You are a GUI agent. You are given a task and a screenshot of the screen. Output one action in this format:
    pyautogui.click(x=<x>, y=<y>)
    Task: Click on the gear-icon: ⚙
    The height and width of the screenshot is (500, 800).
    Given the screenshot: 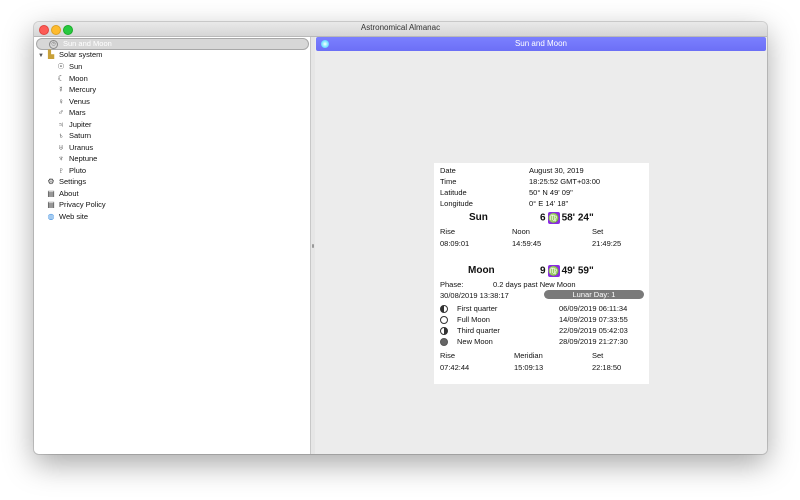 What is the action you would take?
    pyautogui.click(x=51, y=181)
    